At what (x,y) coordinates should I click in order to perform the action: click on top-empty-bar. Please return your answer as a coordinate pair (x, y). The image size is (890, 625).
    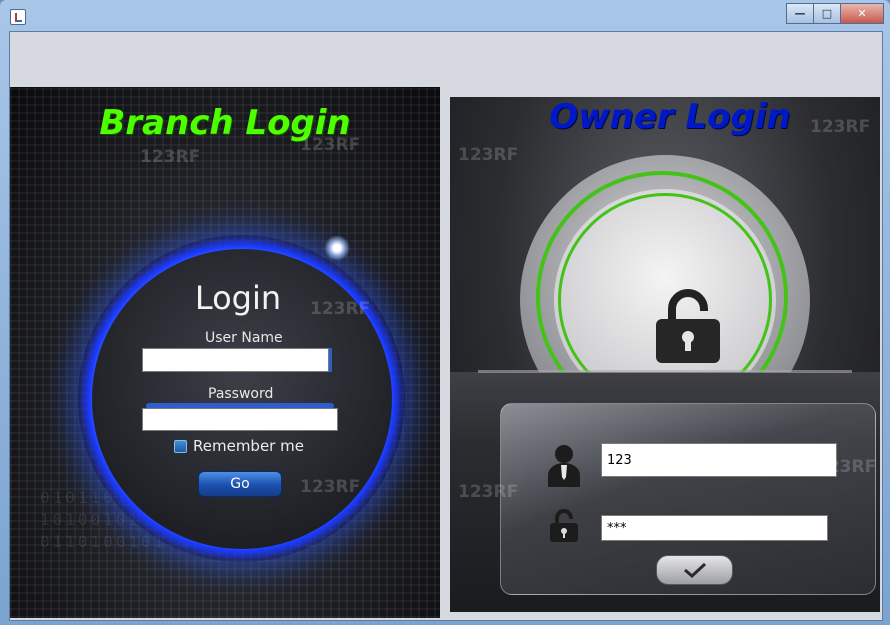
    Looking at the image, I should click on (446, 59).